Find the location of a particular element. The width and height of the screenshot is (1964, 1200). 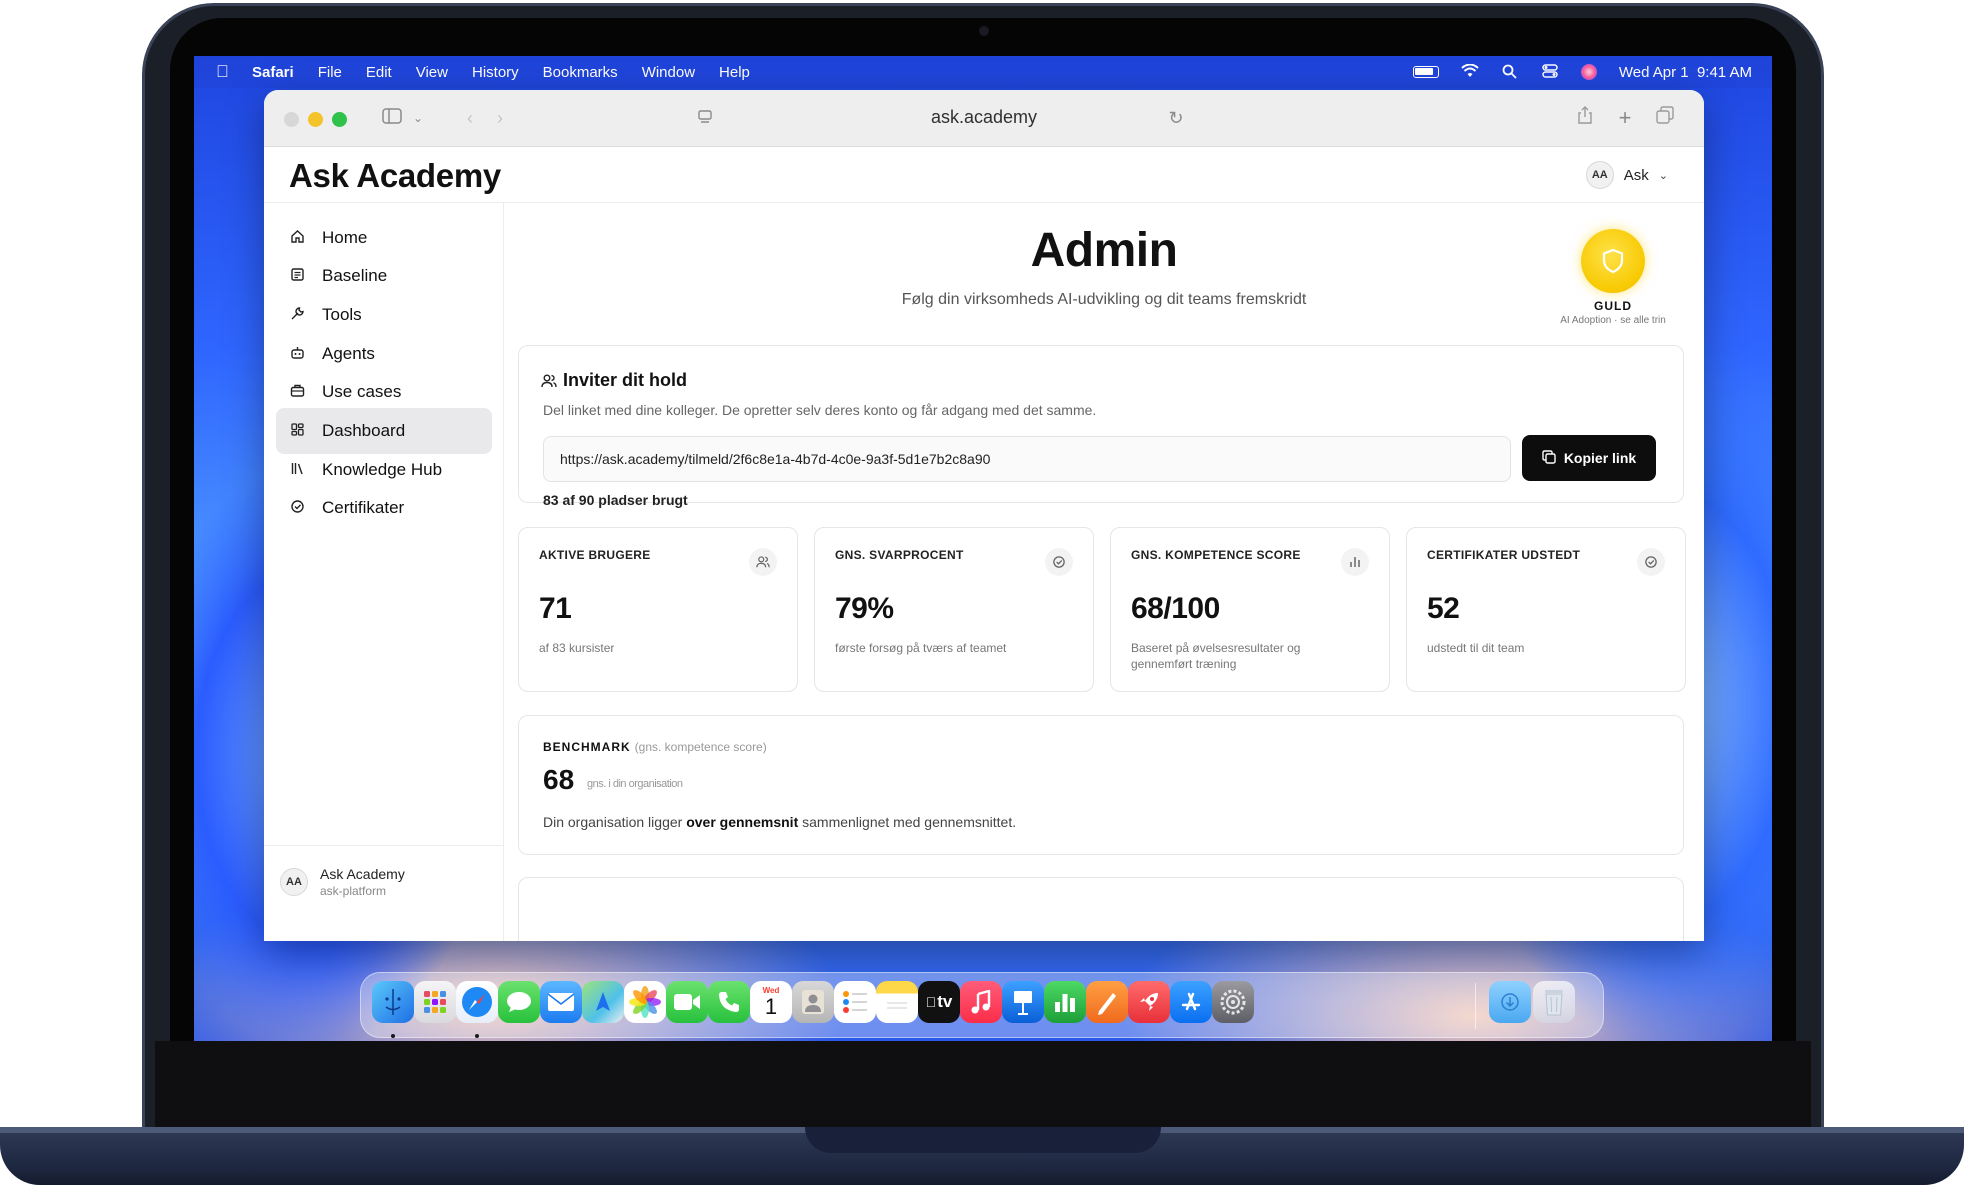

account-workspace: ask-platform is located at coordinates (353, 891).